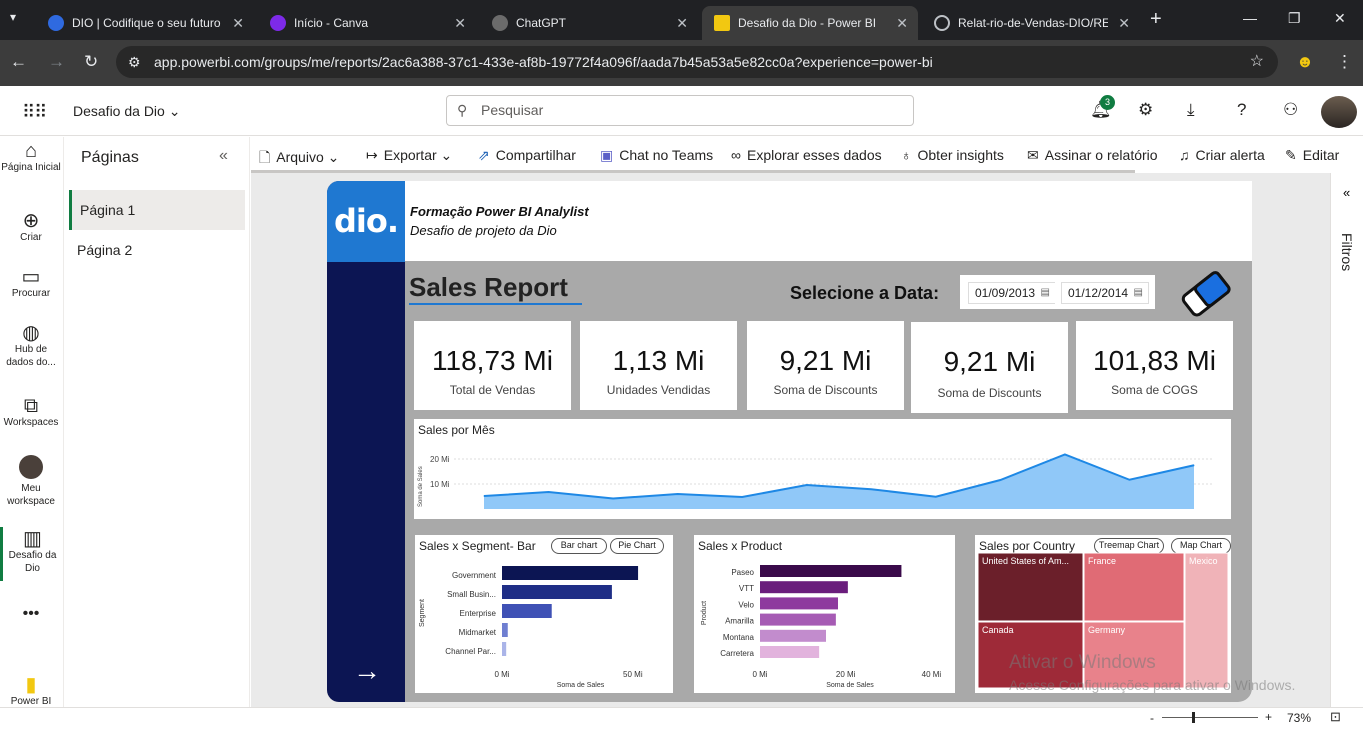 This screenshot has height=729, width=1363. I want to click on zoom-slider, so click(1210, 717).